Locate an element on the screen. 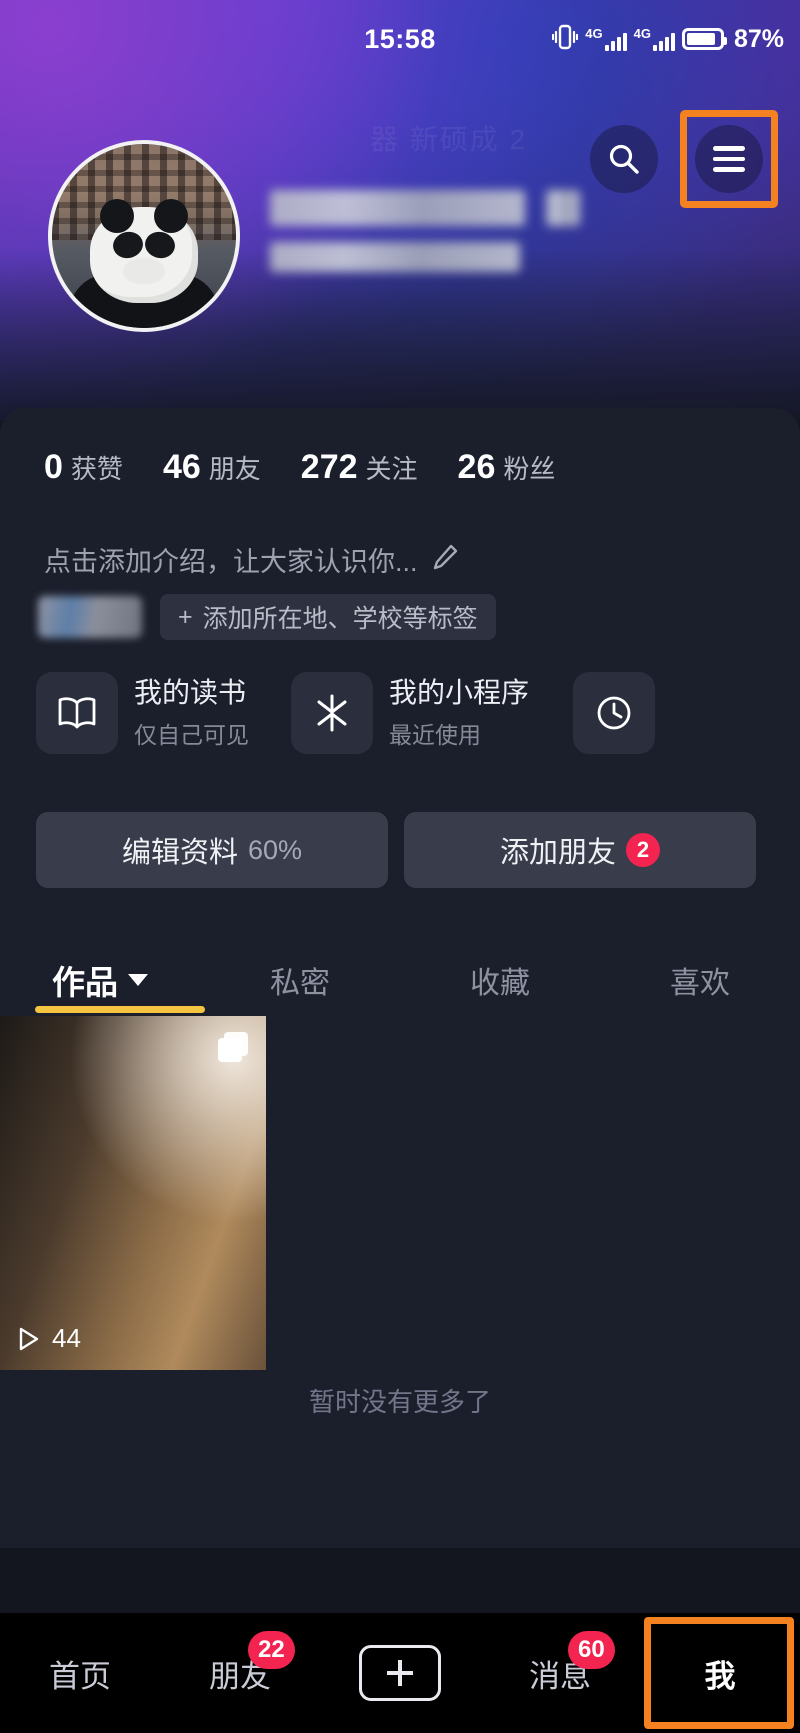  profile-stats: 0 获赞 46 朋友 272 关注 26 粉丝 is located at coordinates (299, 467).